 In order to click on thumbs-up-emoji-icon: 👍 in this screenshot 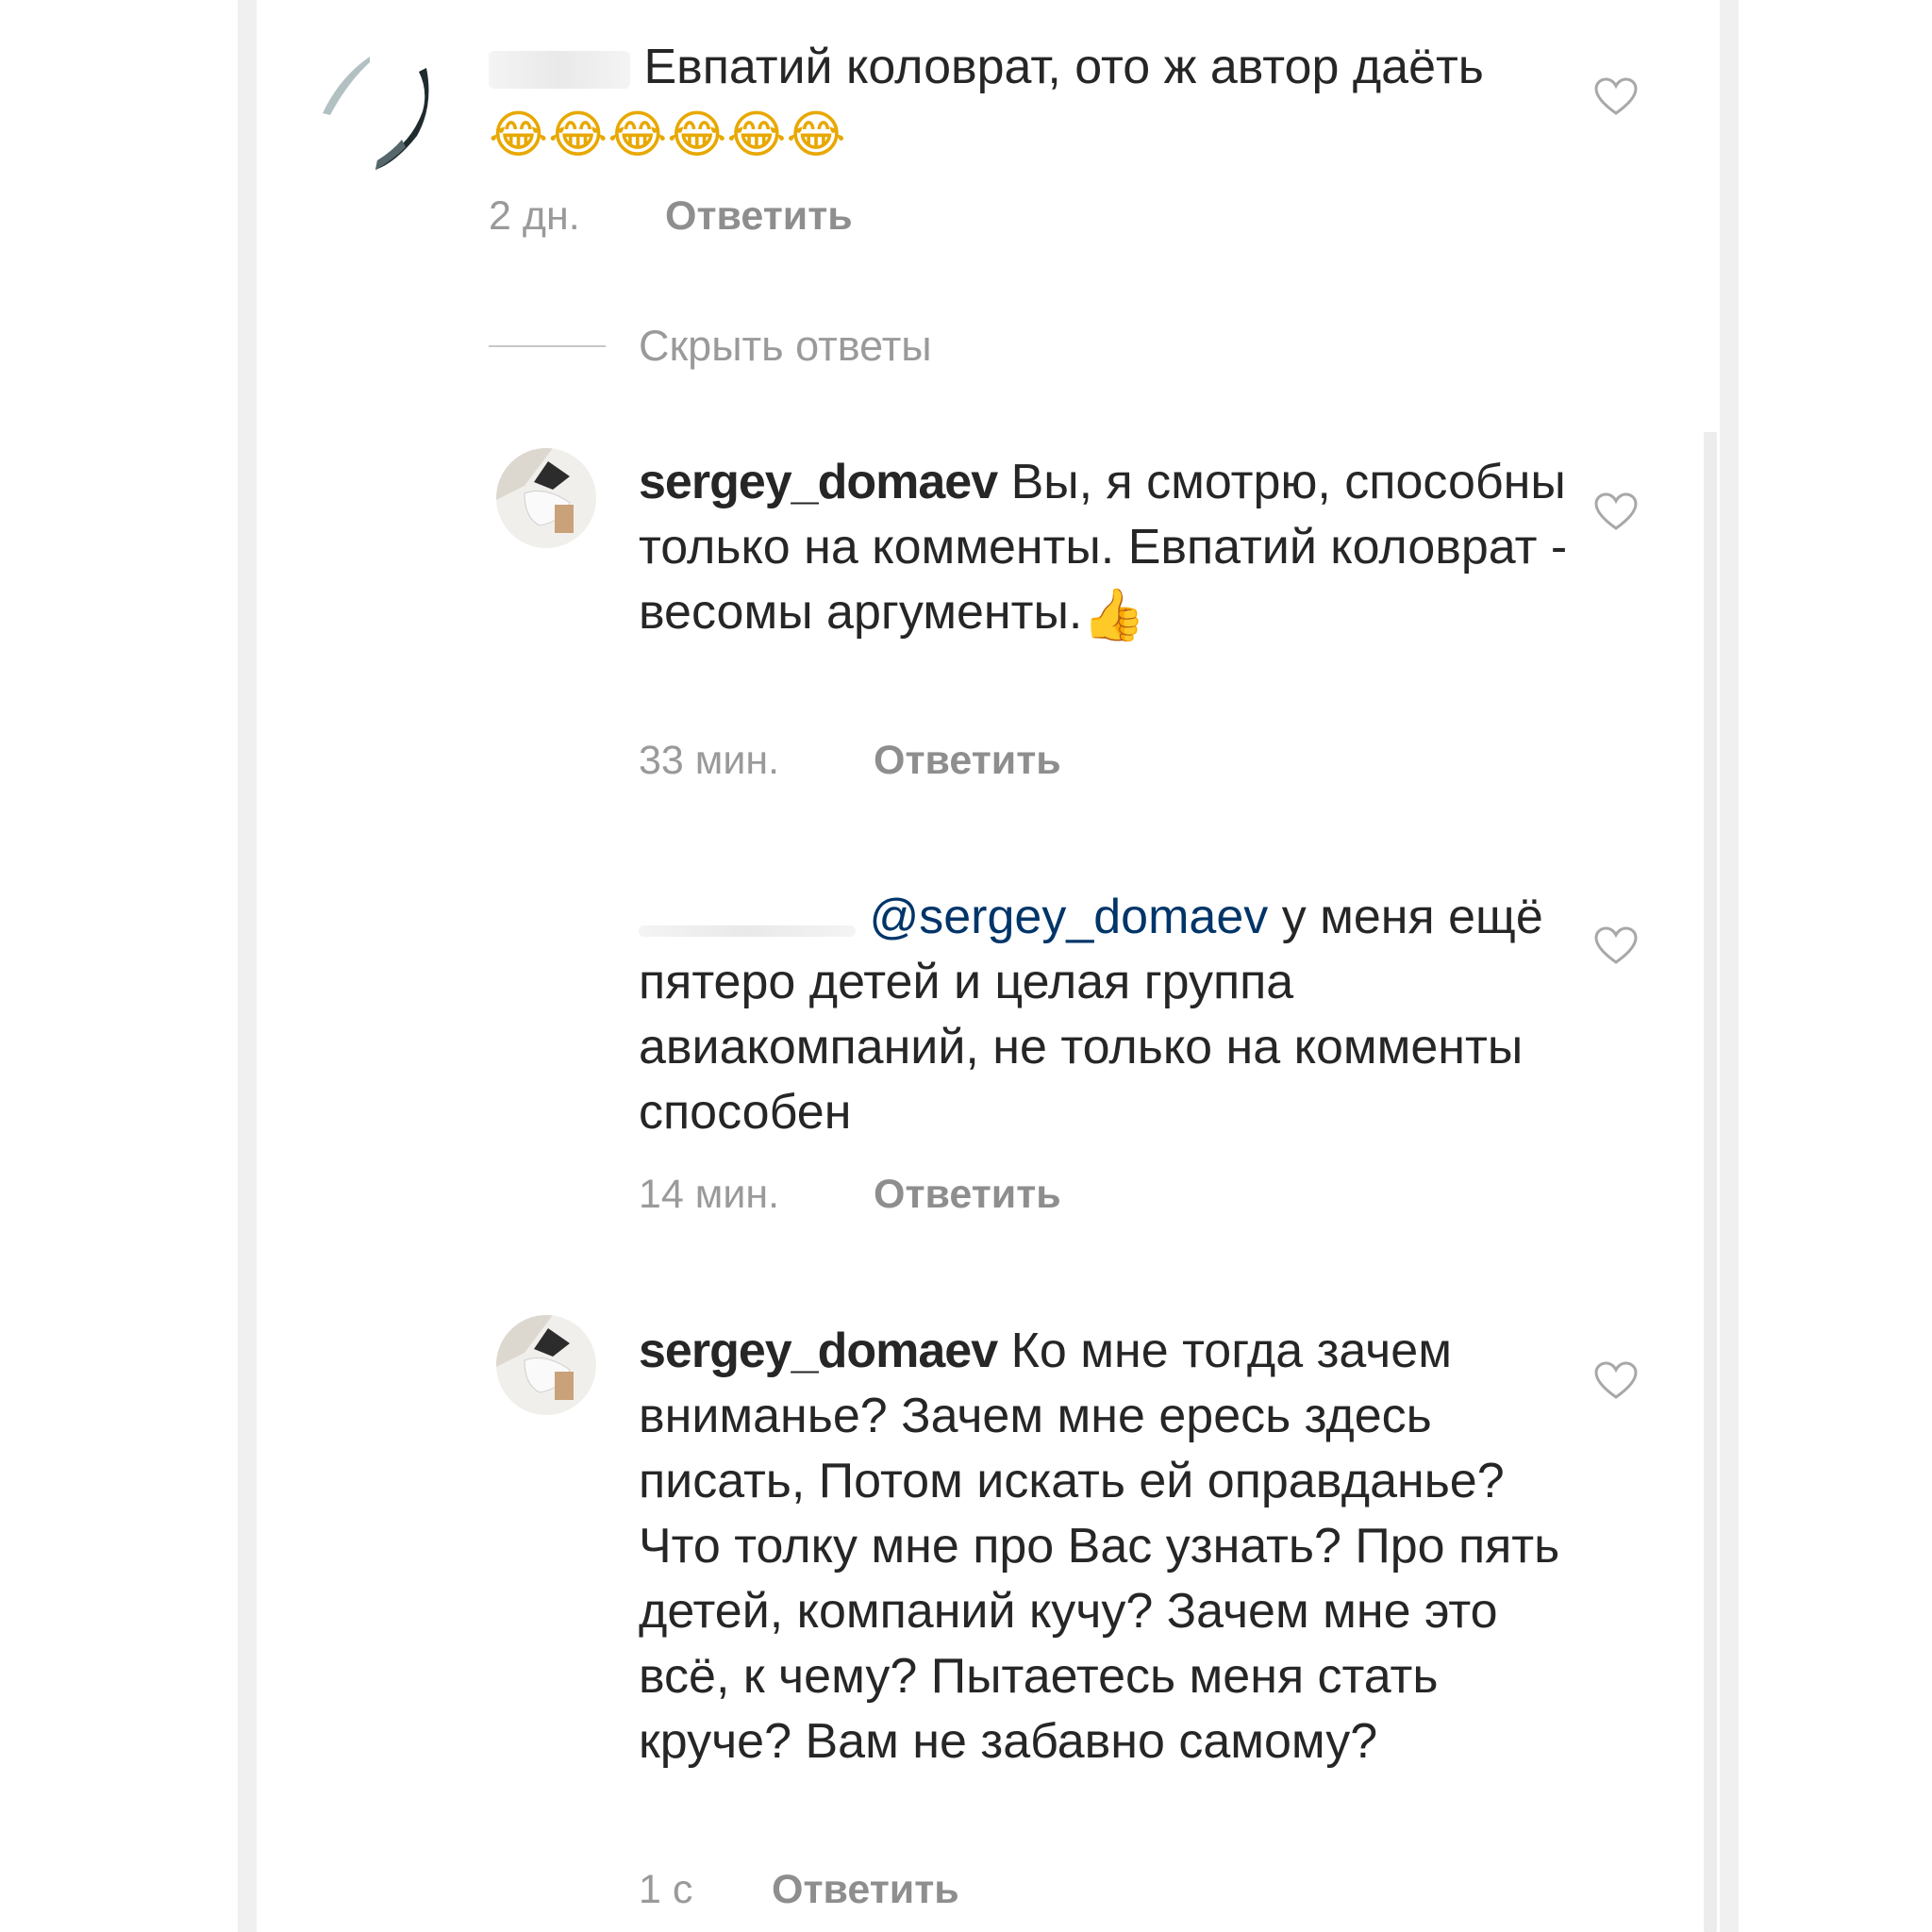, I will do `click(1114, 615)`.